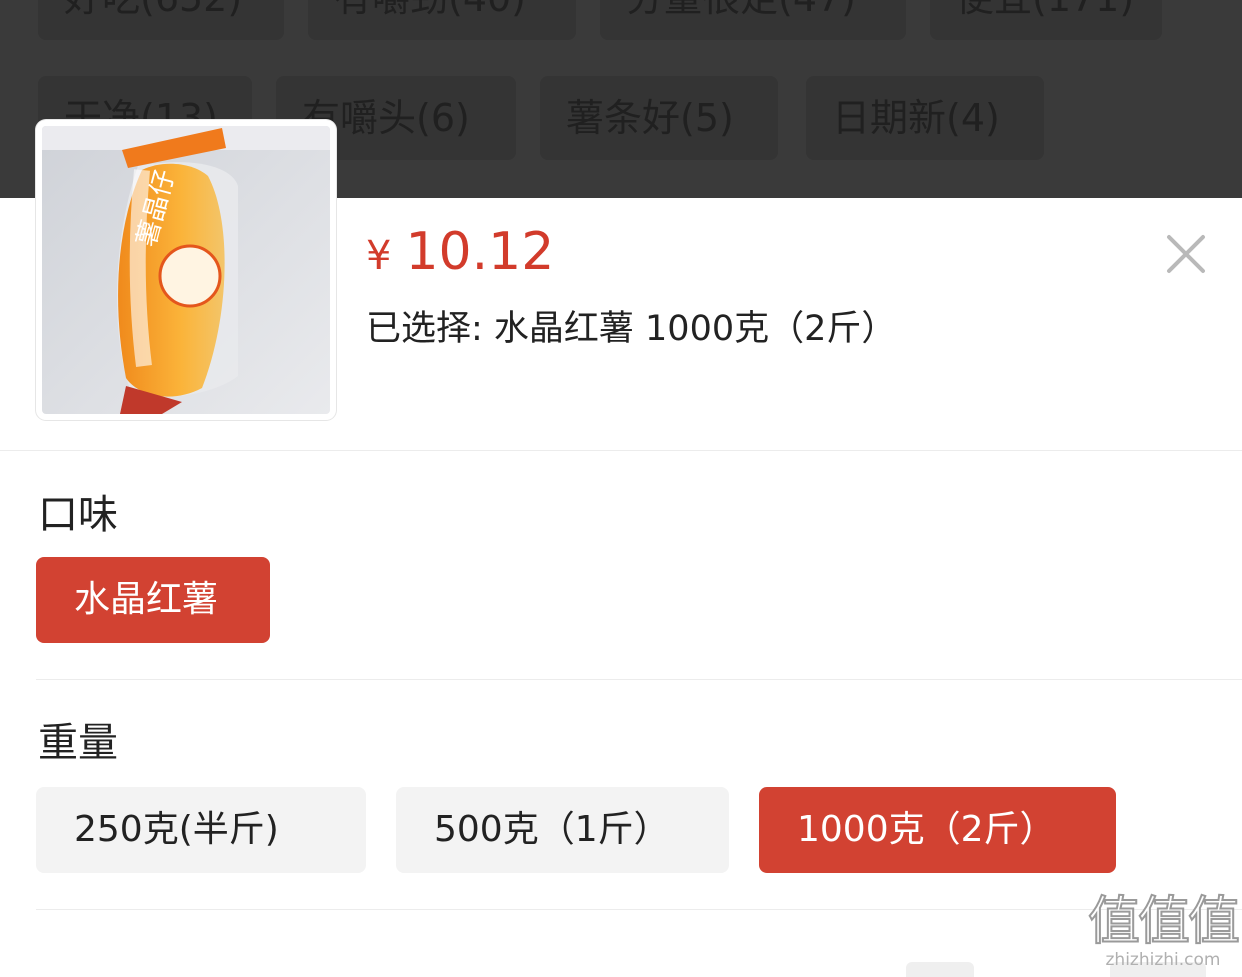  I want to click on product-thumbnail: 薯晶仔, so click(186, 270).